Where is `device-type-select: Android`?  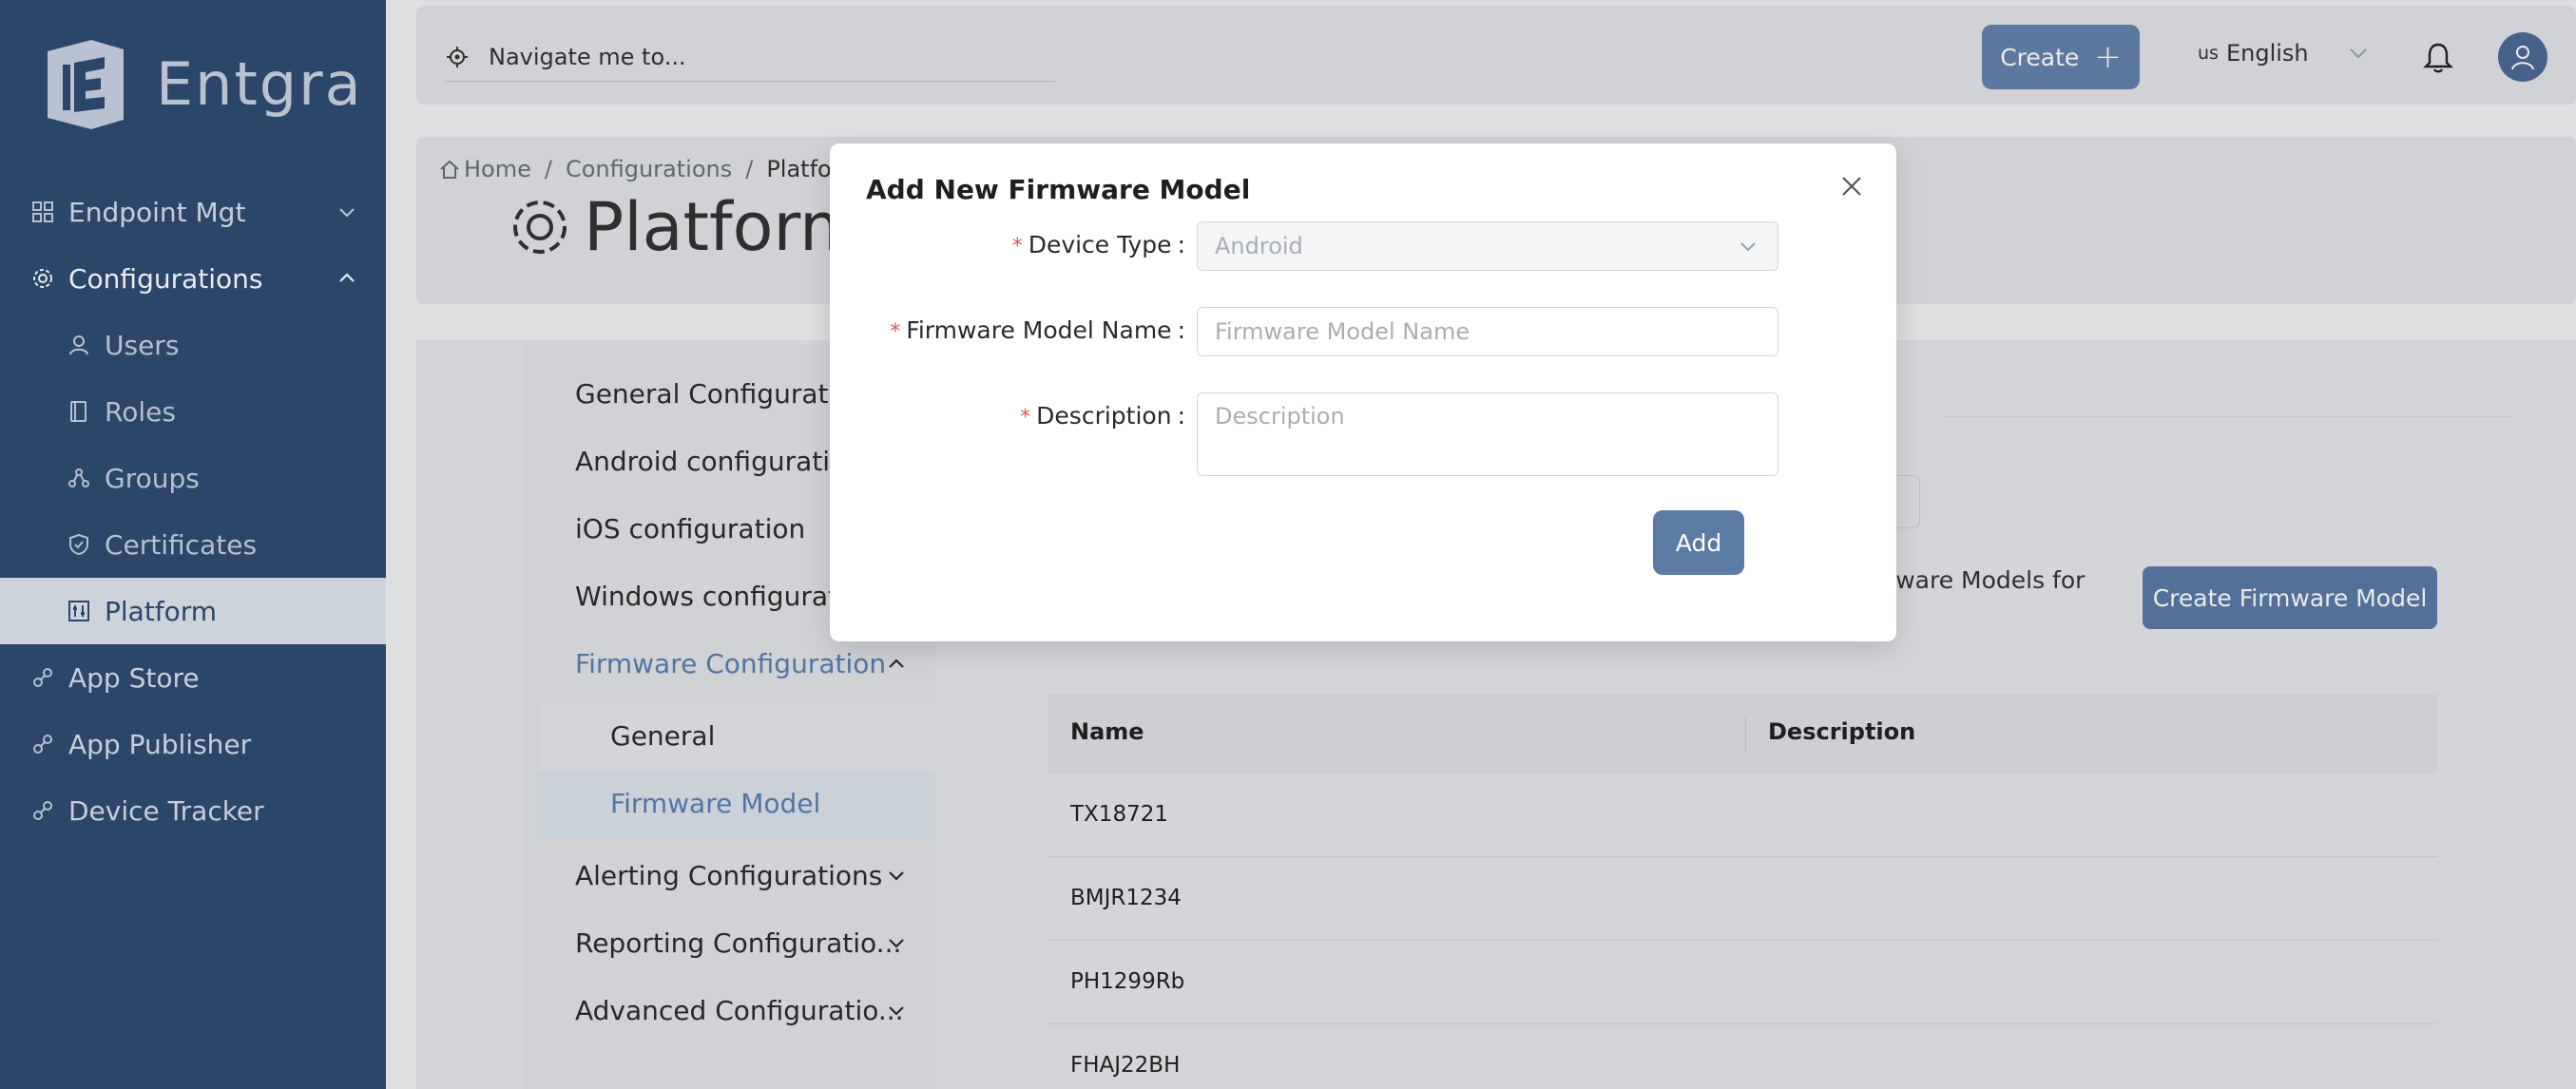
device-type-select: Android is located at coordinates (1488, 246).